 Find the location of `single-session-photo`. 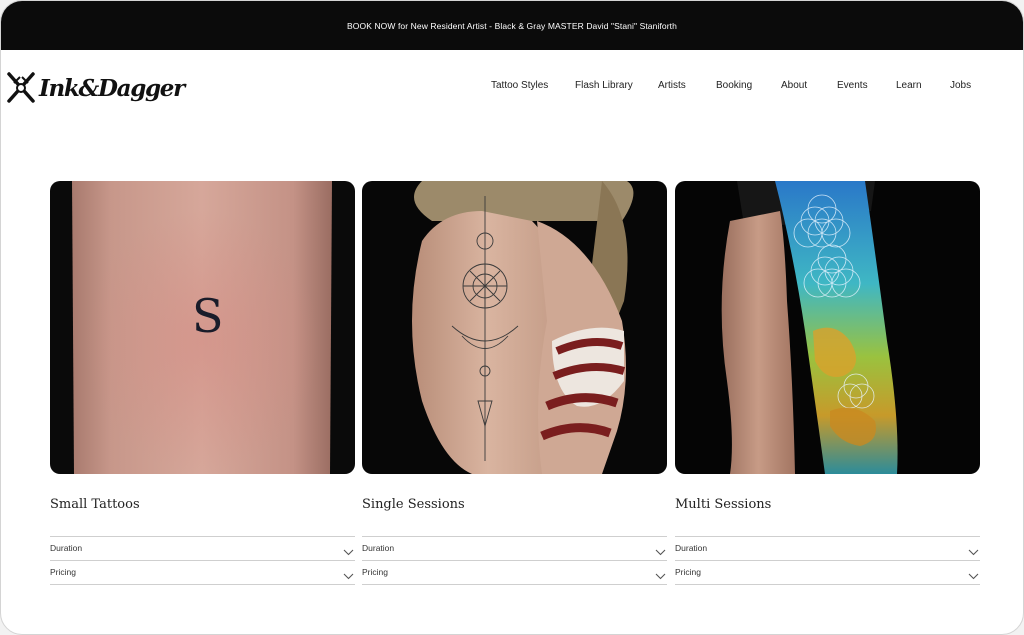

single-session-photo is located at coordinates (514, 327).